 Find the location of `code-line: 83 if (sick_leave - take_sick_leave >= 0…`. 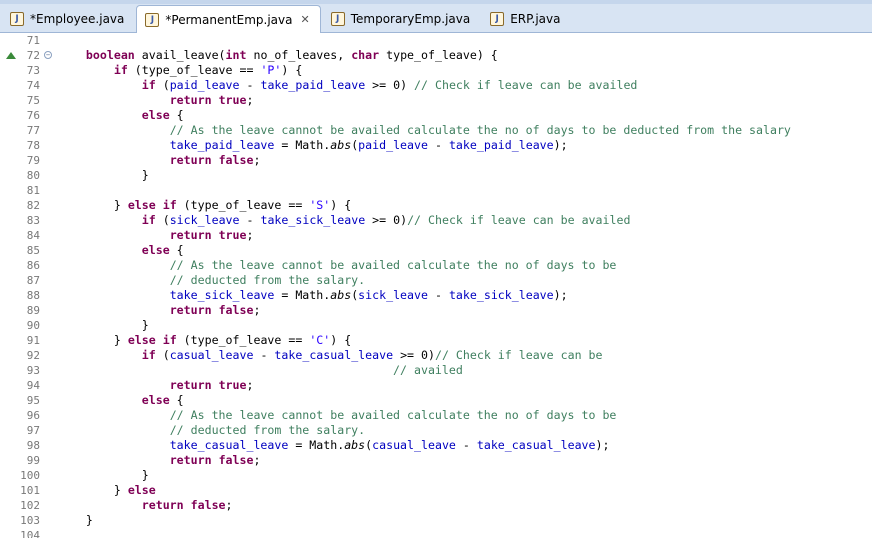

code-line: 83 if (sick_leave - take_sick_leave >= 0… is located at coordinates (436, 220).